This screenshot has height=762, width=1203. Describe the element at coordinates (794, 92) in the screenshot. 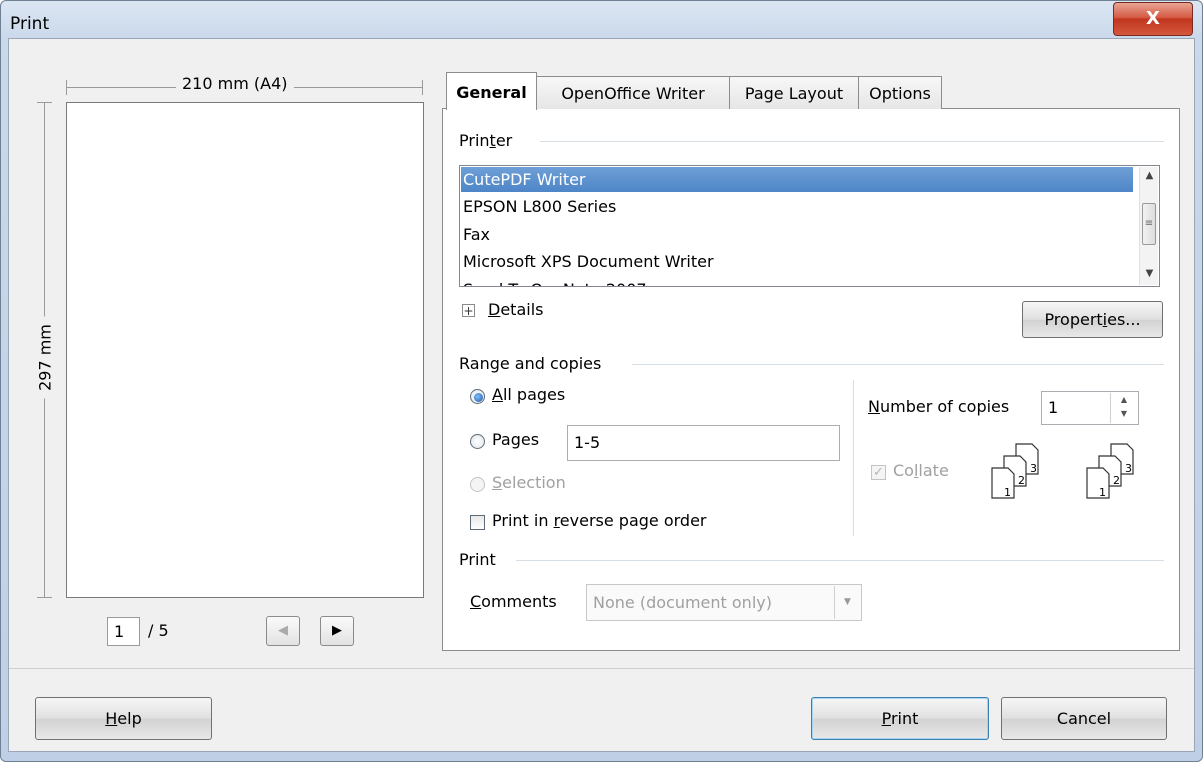

I see `tab-page-layout: Page Layout` at that location.